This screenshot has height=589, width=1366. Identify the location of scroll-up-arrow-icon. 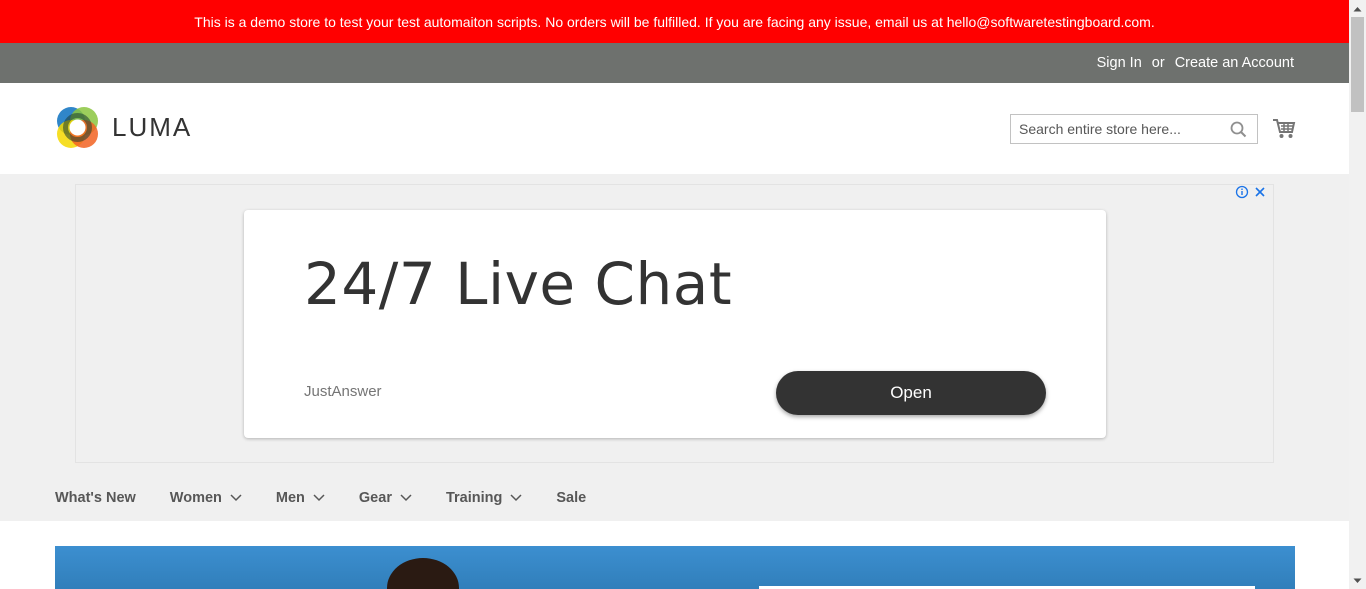
(1357, 8).